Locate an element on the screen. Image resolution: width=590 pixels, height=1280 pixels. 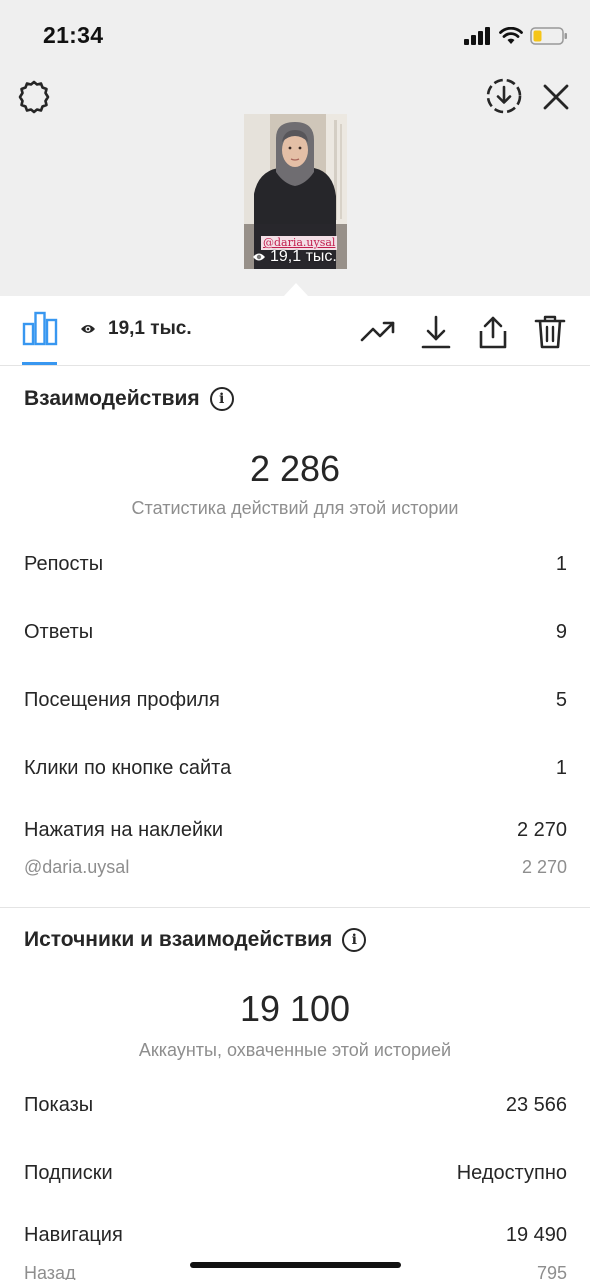
stat-sub-value: 795 is located at coordinates (551, 1271).